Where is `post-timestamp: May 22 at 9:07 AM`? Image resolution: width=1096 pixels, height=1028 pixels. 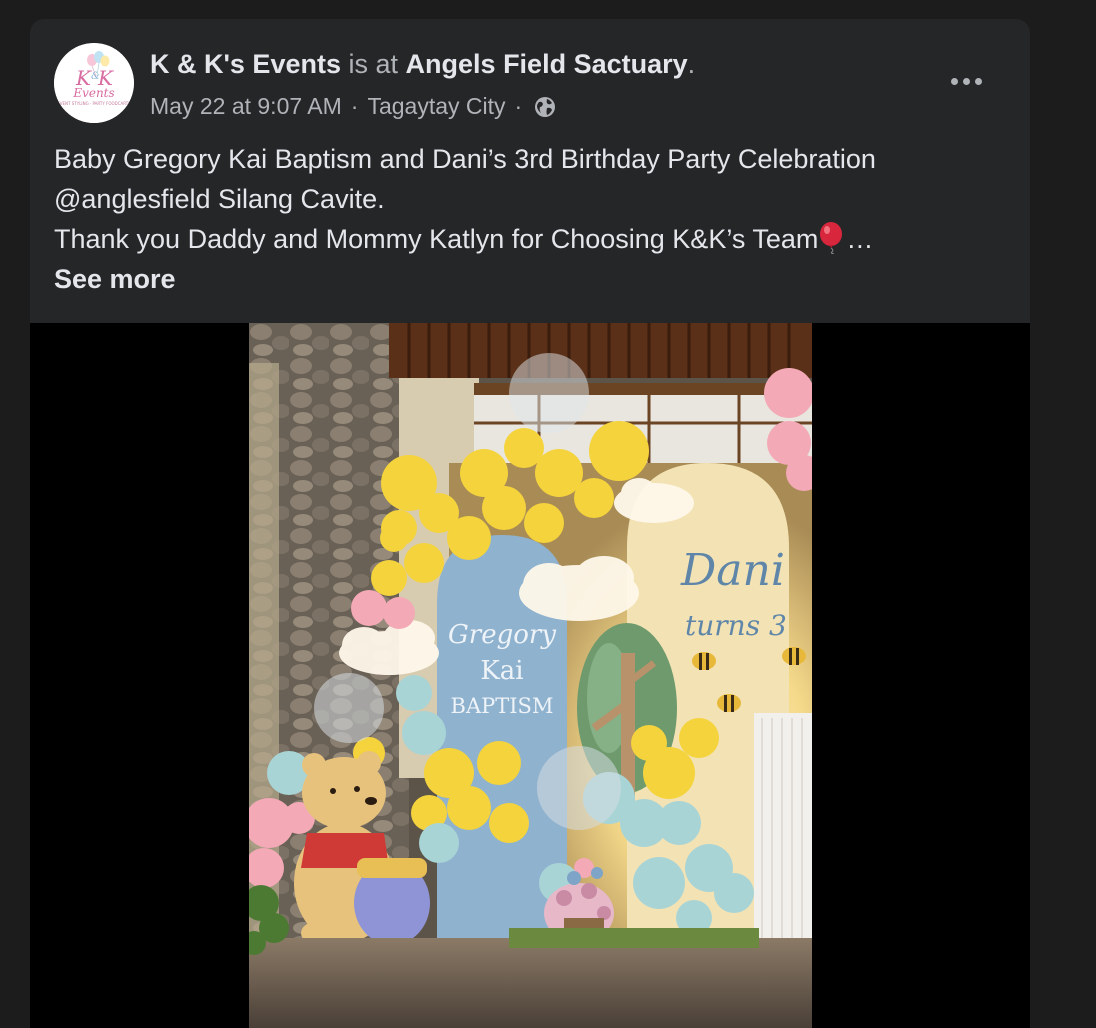 post-timestamp: May 22 at 9:07 AM is located at coordinates (246, 106).